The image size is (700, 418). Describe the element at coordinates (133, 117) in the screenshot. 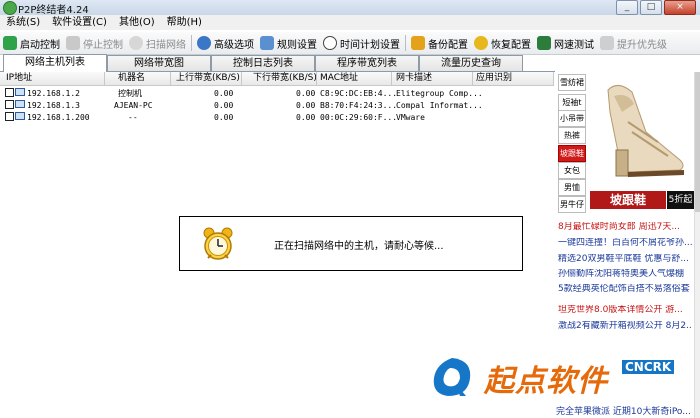

I see `cell-hostname: --` at that location.